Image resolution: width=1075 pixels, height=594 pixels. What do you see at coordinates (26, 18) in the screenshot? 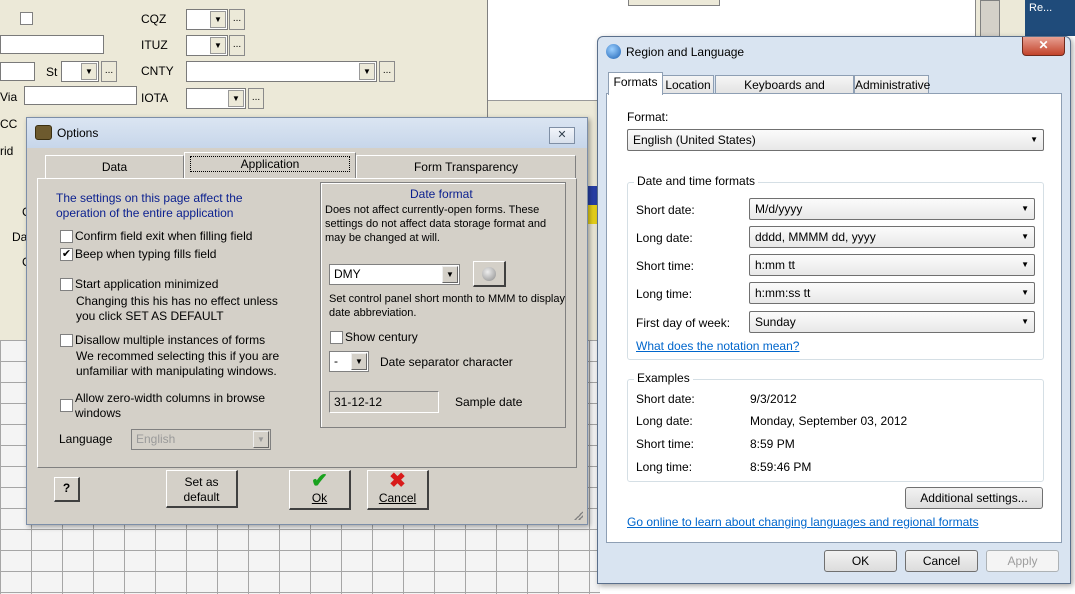
I see `bg-checkbox` at bounding box center [26, 18].